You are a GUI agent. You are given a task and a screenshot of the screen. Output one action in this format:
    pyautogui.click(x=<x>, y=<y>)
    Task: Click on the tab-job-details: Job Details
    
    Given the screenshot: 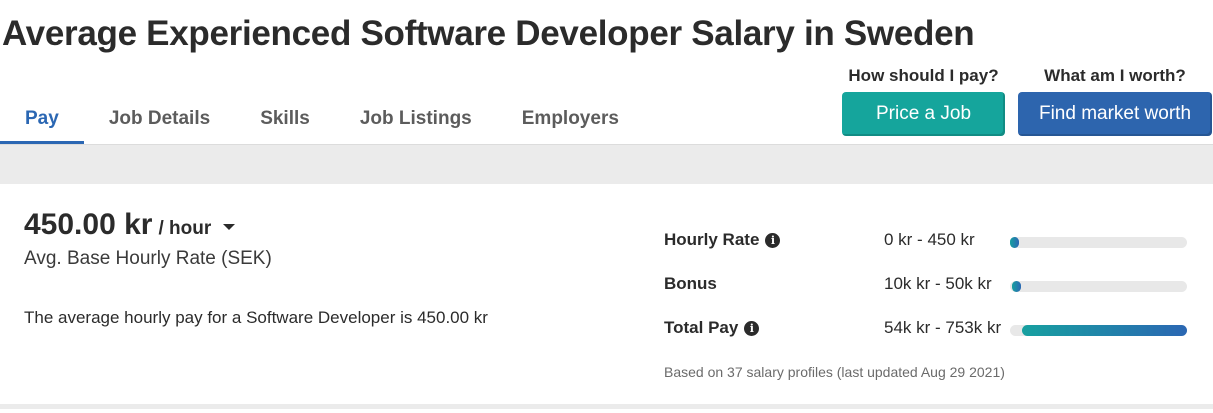 What is the action you would take?
    pyautogui.click(x=159, y=121)
    